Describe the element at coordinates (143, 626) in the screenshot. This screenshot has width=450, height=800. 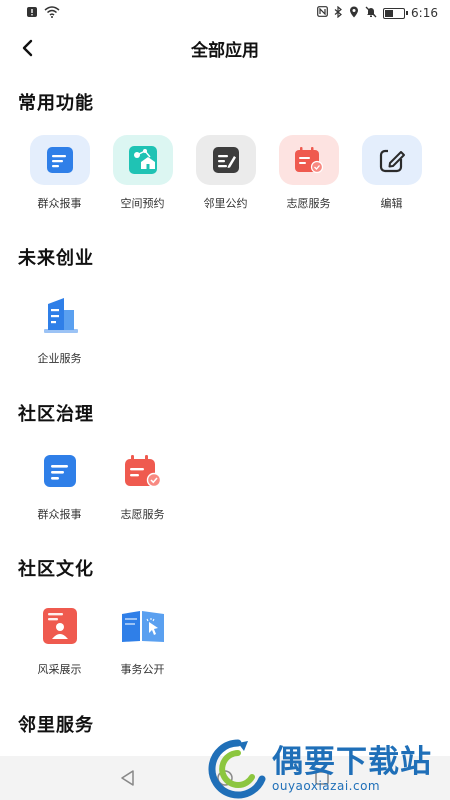
I see `affairs-icon` at that location.